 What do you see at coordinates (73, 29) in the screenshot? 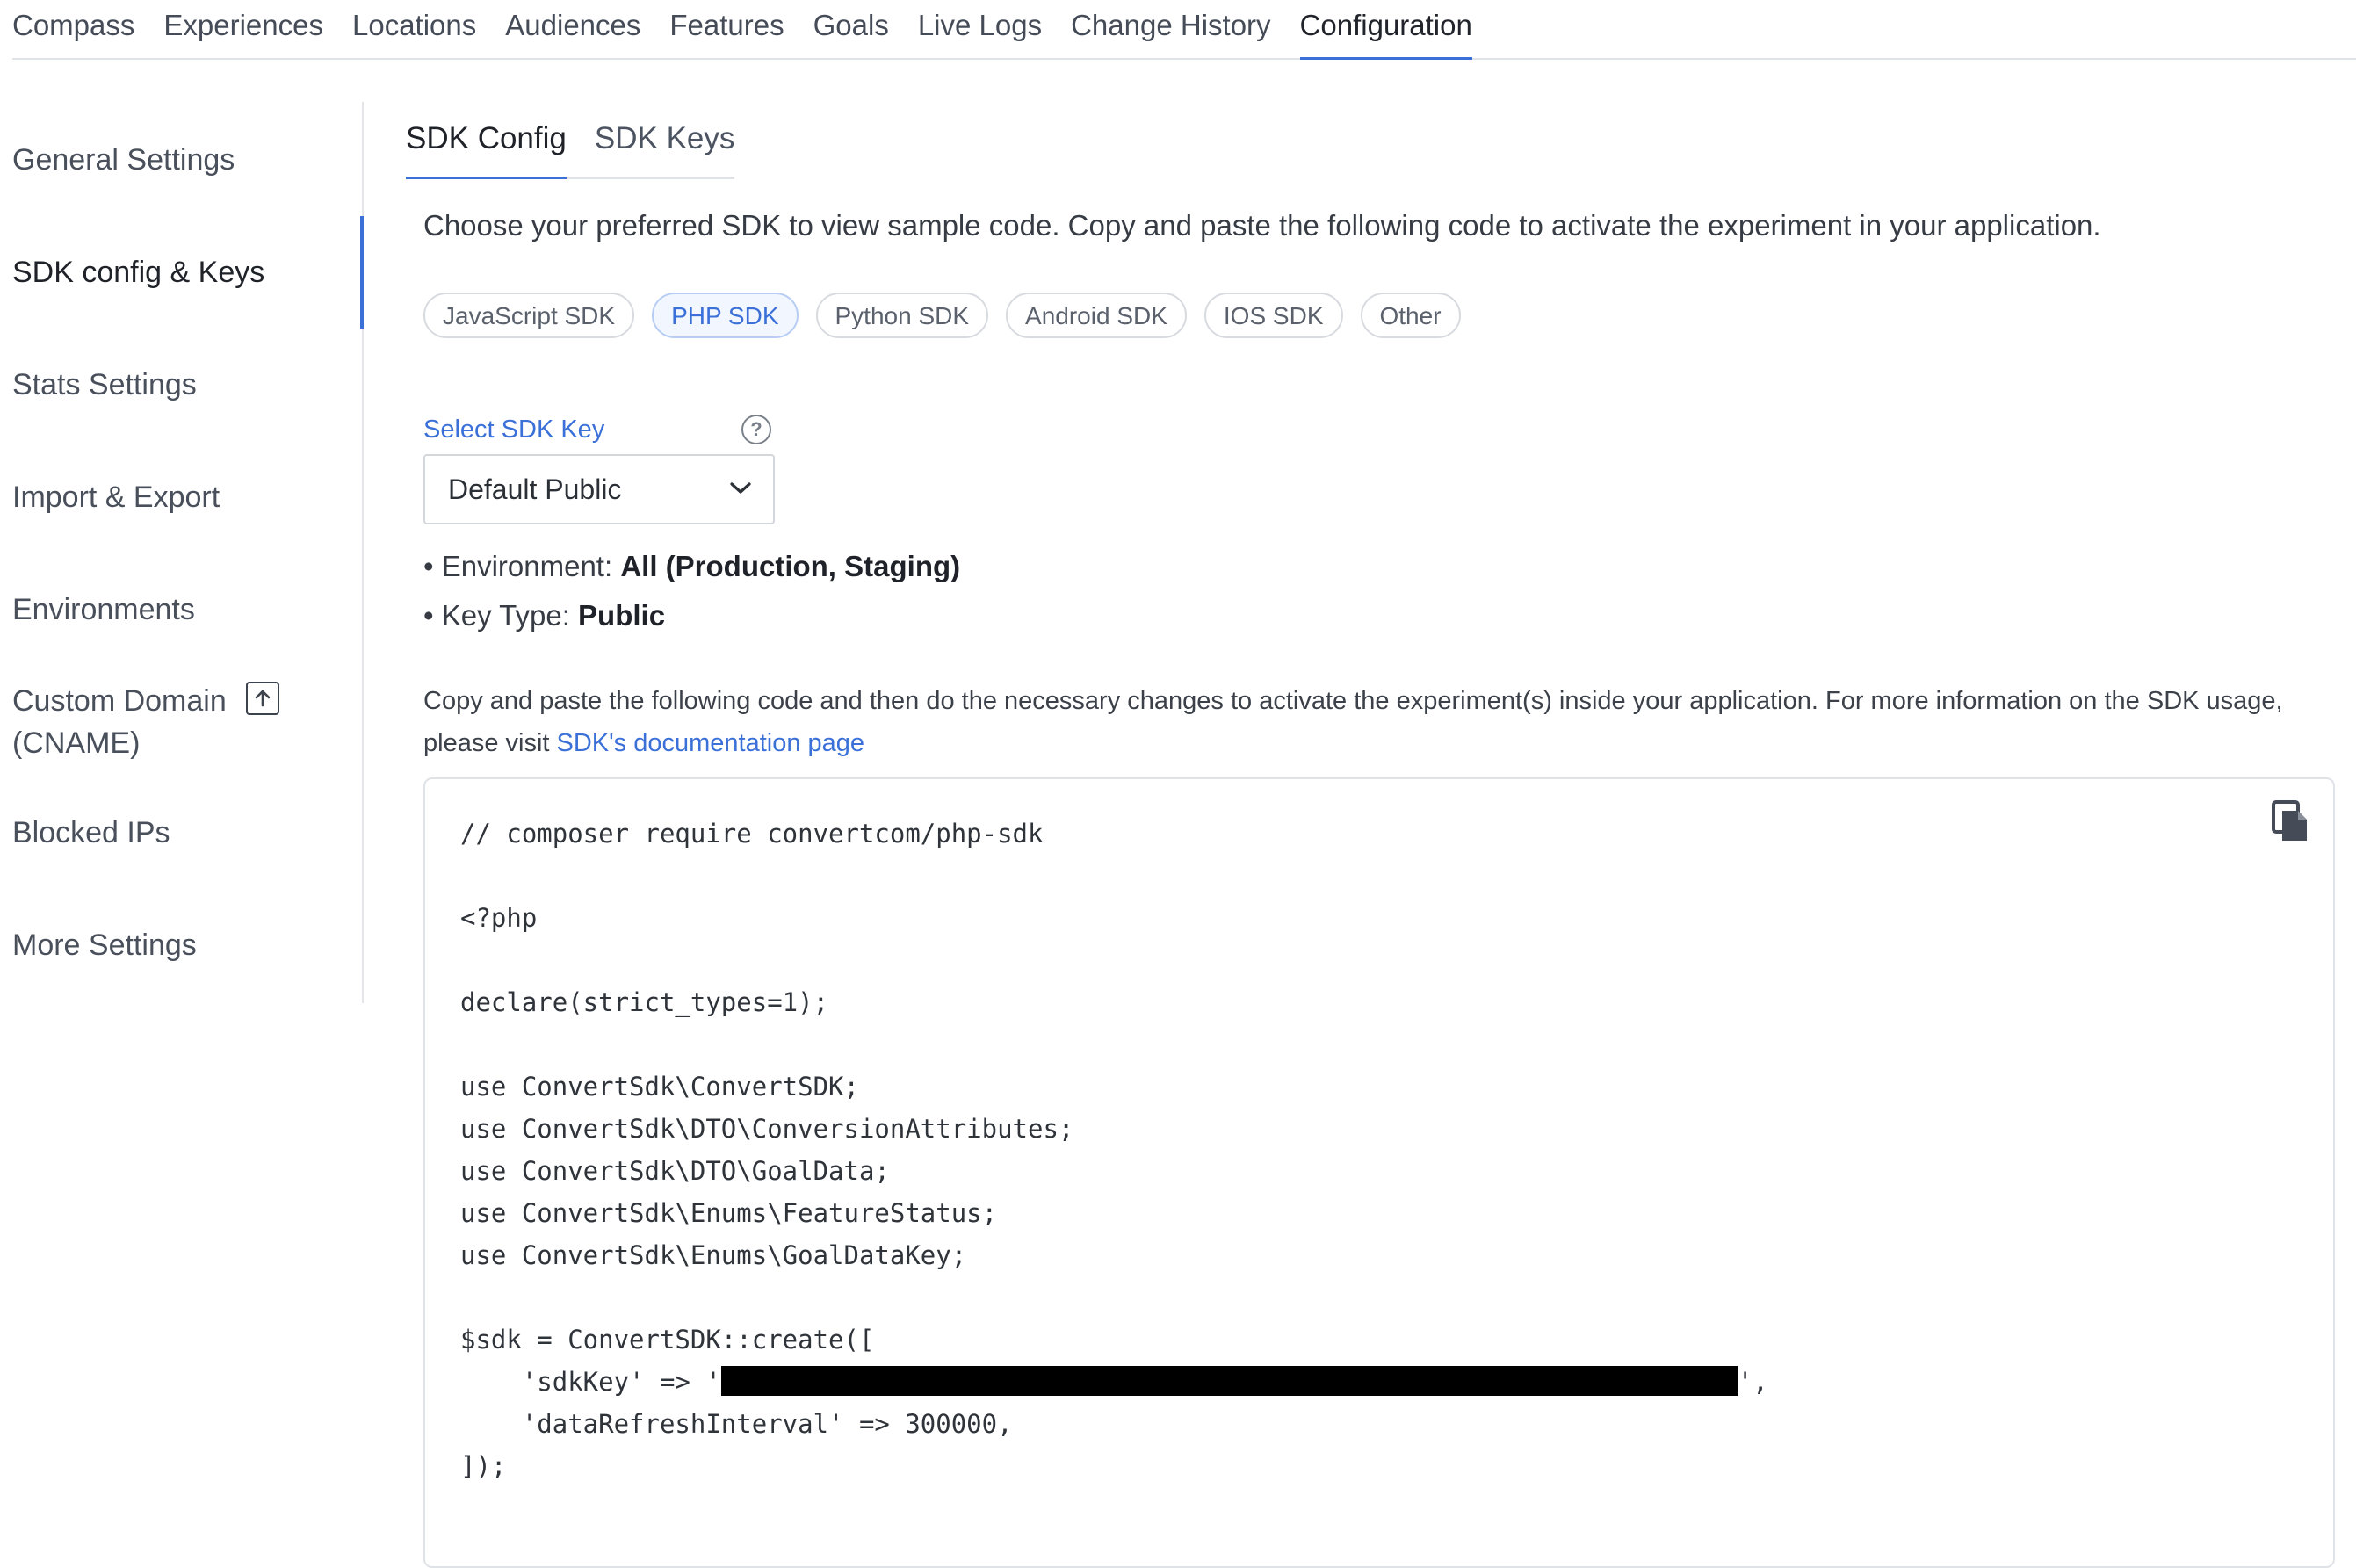
I see `nav-compass: Compass` at bounding box center [73, 29].